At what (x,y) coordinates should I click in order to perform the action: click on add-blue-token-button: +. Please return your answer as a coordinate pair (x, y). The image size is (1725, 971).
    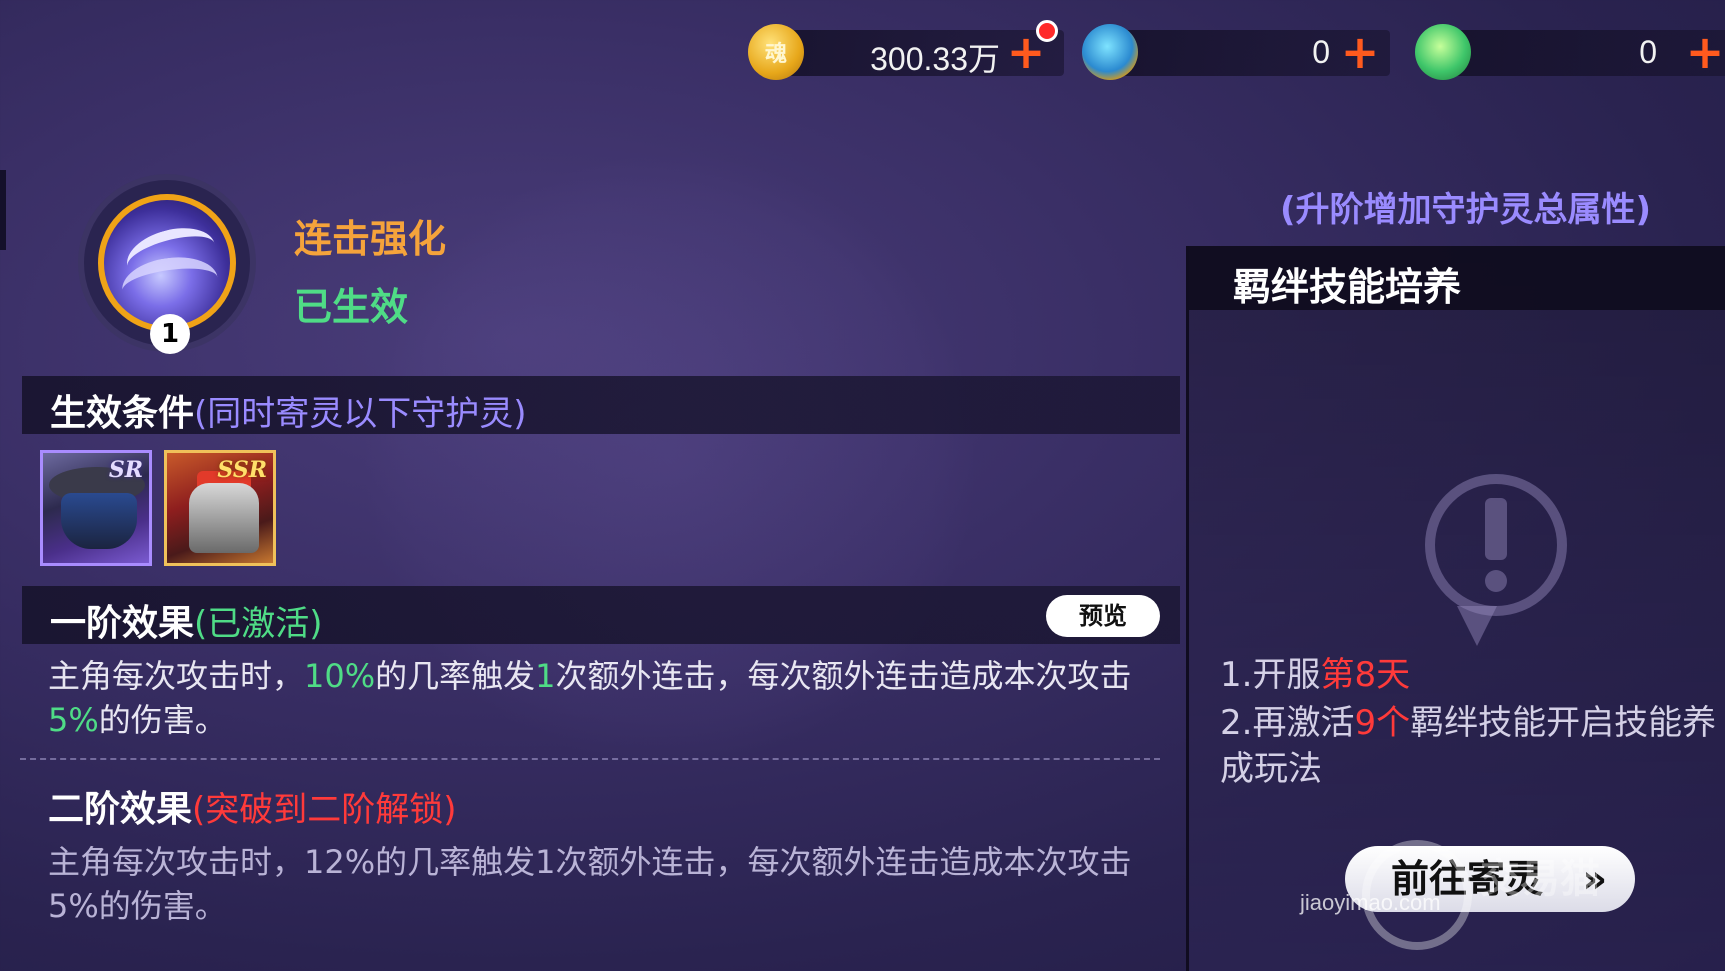
    Looking at the image, I should click on (1360, 52).